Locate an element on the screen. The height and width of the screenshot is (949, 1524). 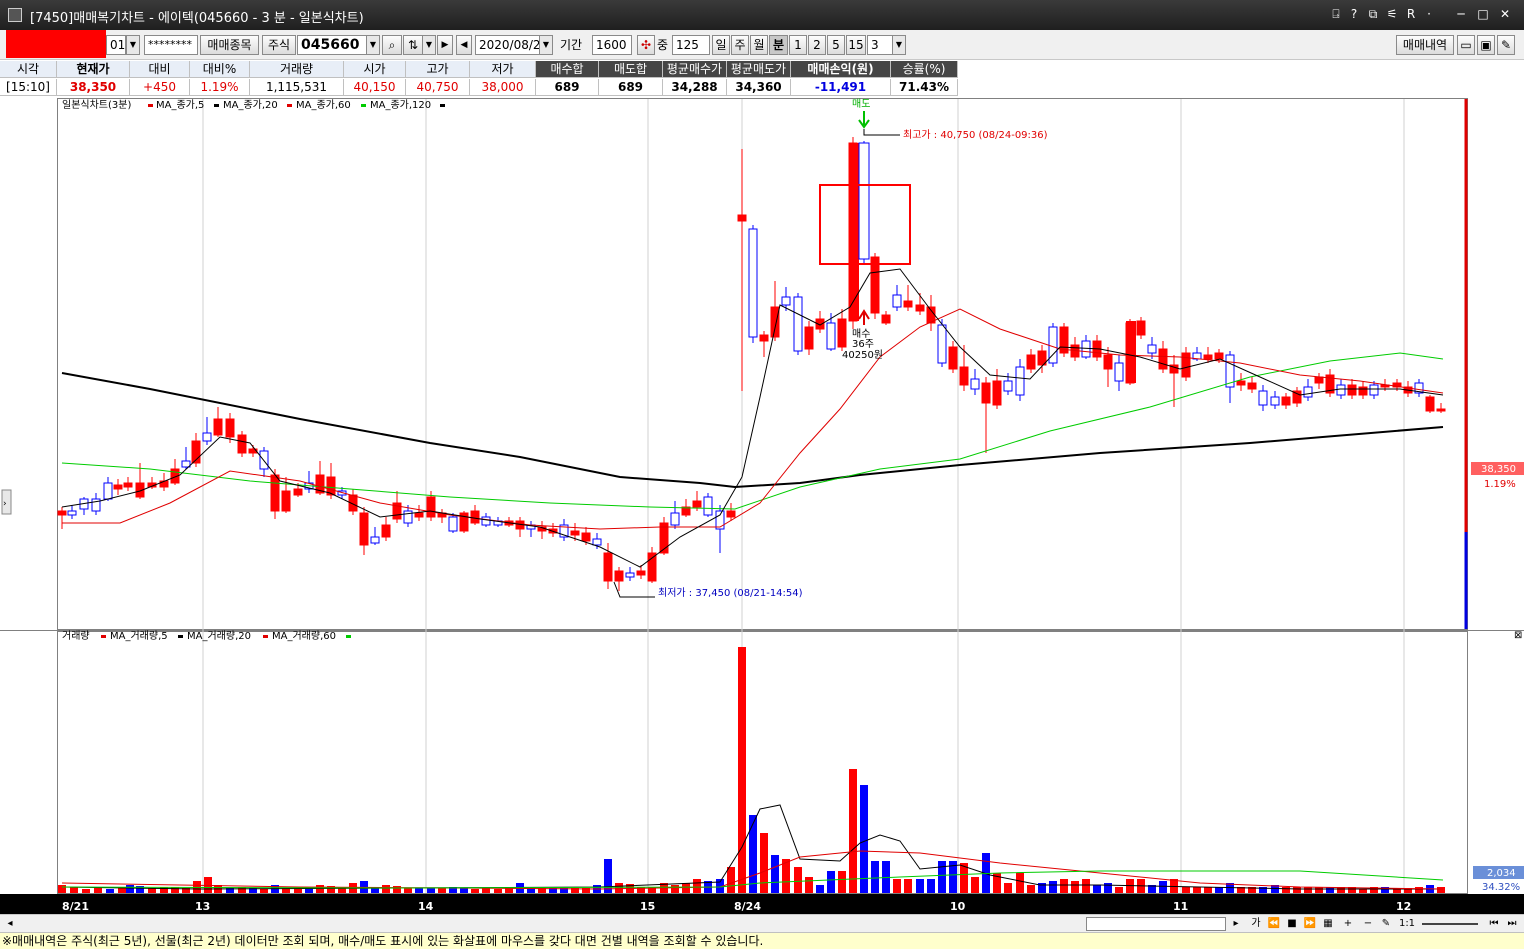
rewind-icon: ⏪ is located at coordinates (1274, 924).